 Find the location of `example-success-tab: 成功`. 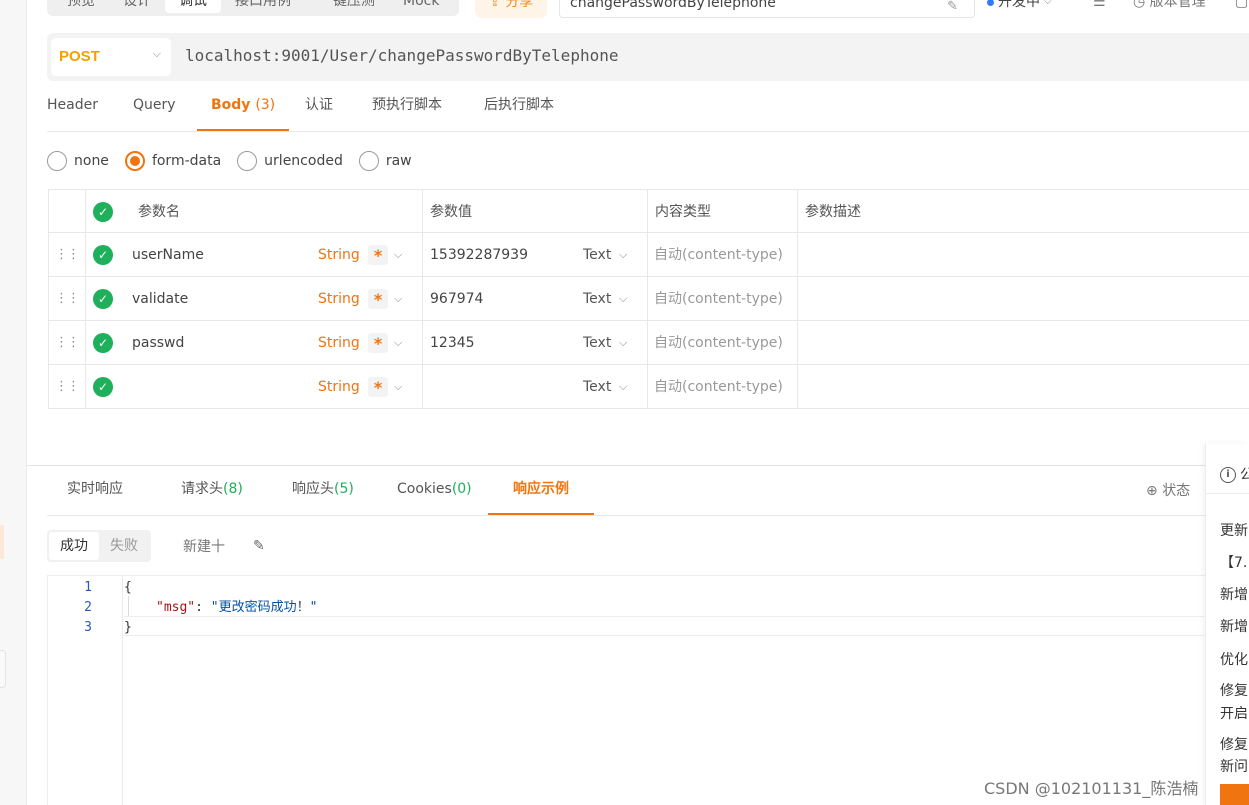

example-success-tab: 成功 is located at coordinates (74, 546).